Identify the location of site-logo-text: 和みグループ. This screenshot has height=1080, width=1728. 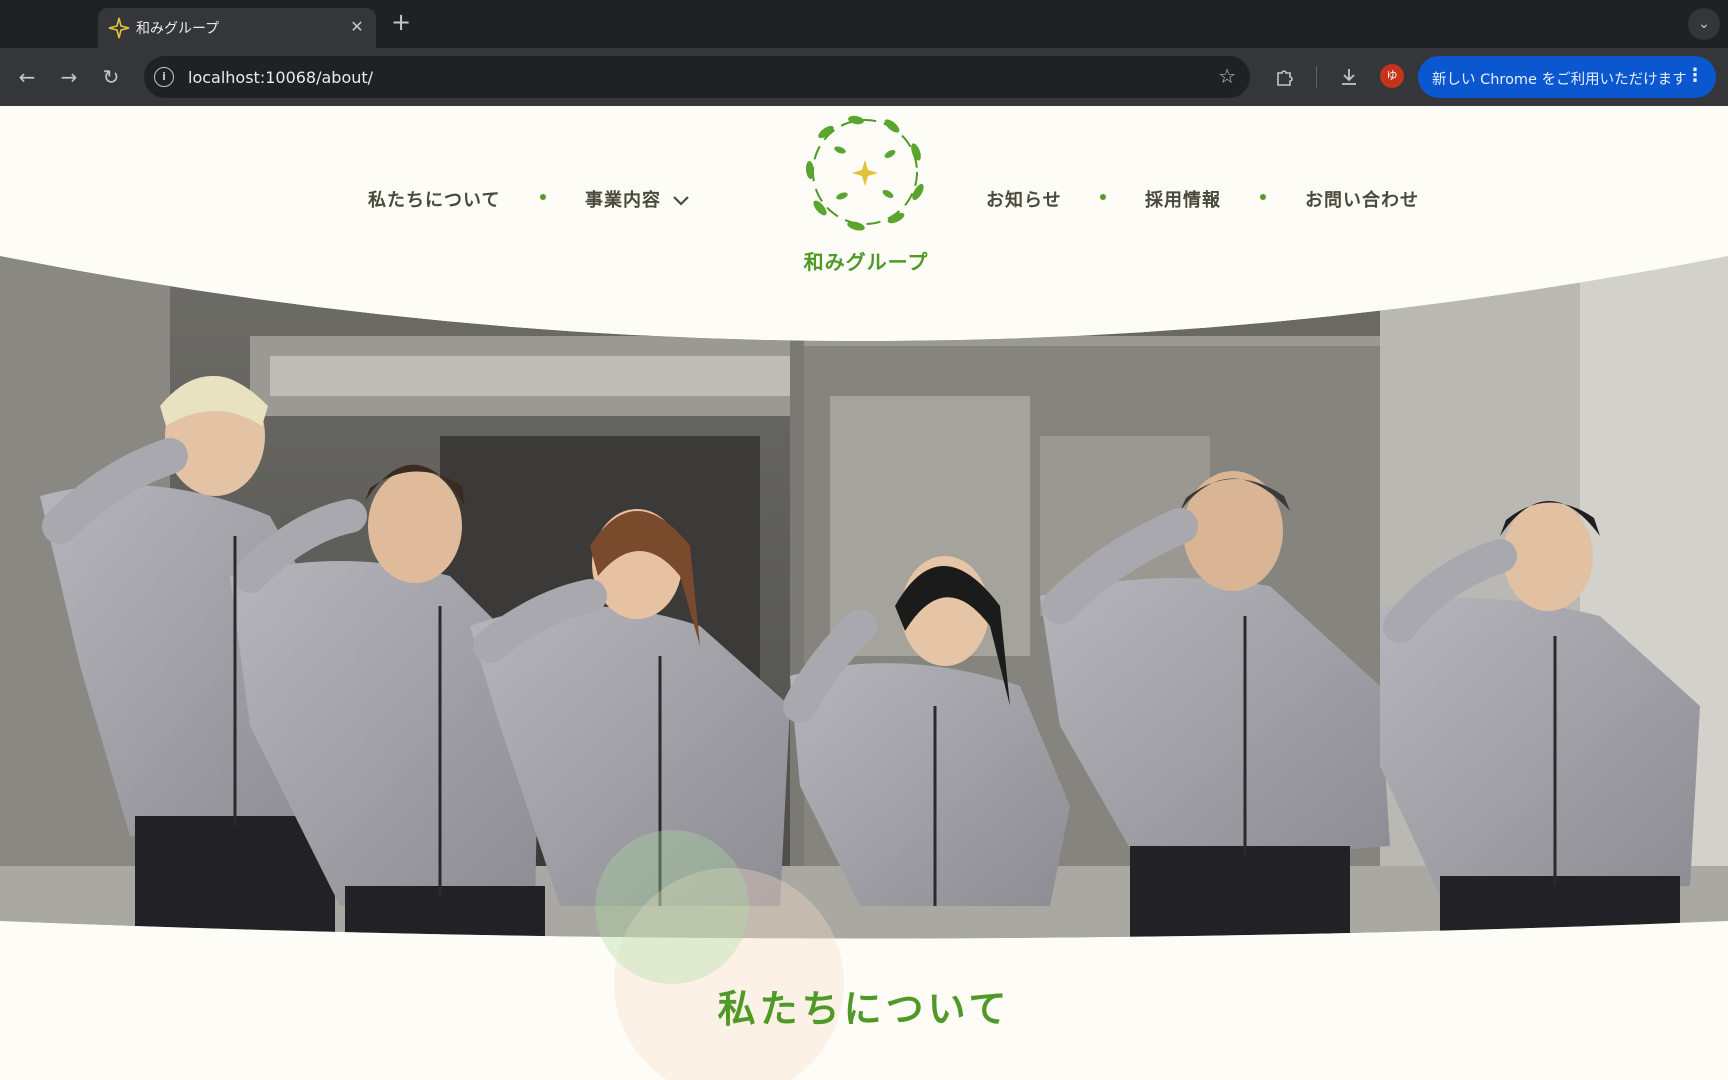
(866, 262).